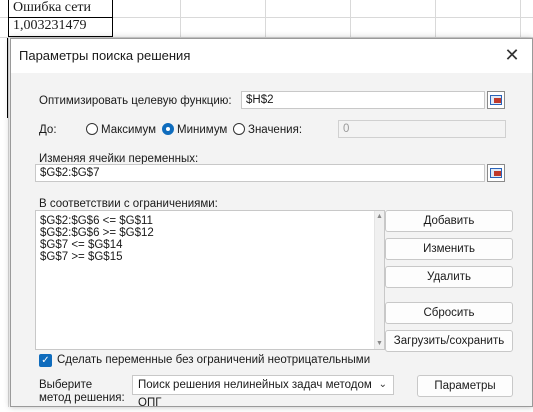 Image resolution: width=533 pixels, height=412 pixels. What do you see at coordinates (449, 249) in the screenshot?
I see `change-button: Изменить` at bounding box center [449, 249].